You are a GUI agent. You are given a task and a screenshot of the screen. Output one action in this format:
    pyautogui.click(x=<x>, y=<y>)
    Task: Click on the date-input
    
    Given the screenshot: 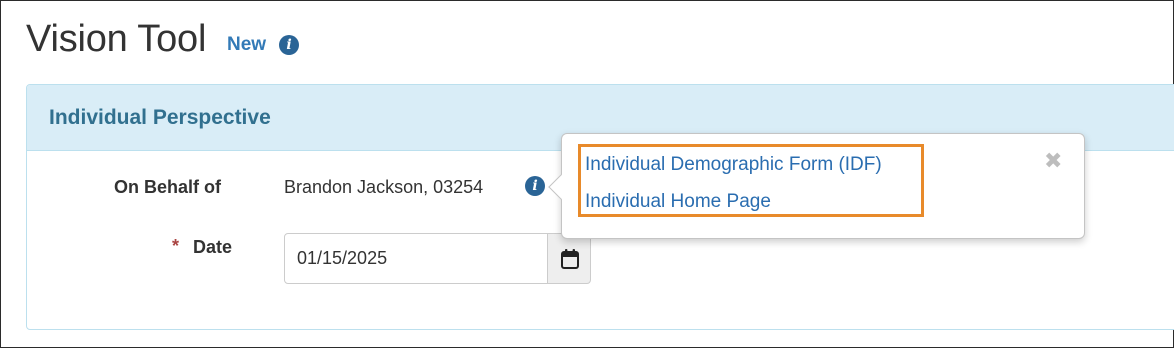 What is the action you would take?
    pyautogui.click(x=416, y=258)
    